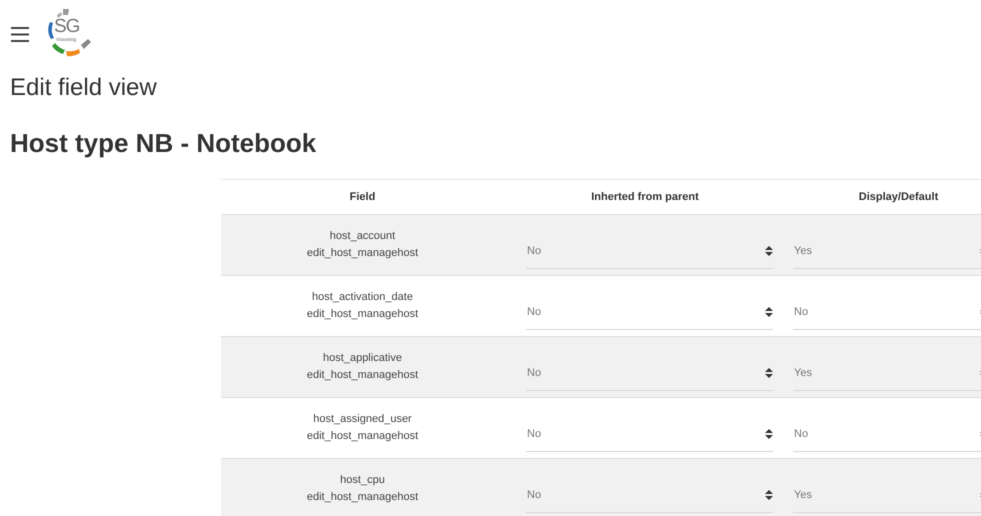 The image size is (981, 516). Describe the element at coordinates (84, 88) in the screenshot. I see `page-title: Edit field view` at that location.